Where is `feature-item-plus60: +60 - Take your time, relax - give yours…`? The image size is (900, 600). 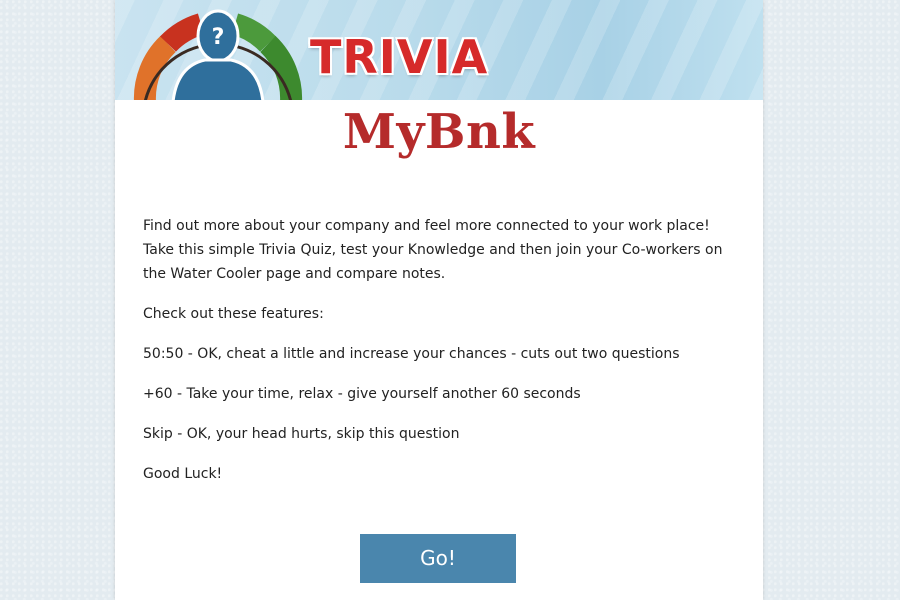
feature-item-plus60: +60 - Take your time, relax - give yours… is located at coordinates (362, 394).